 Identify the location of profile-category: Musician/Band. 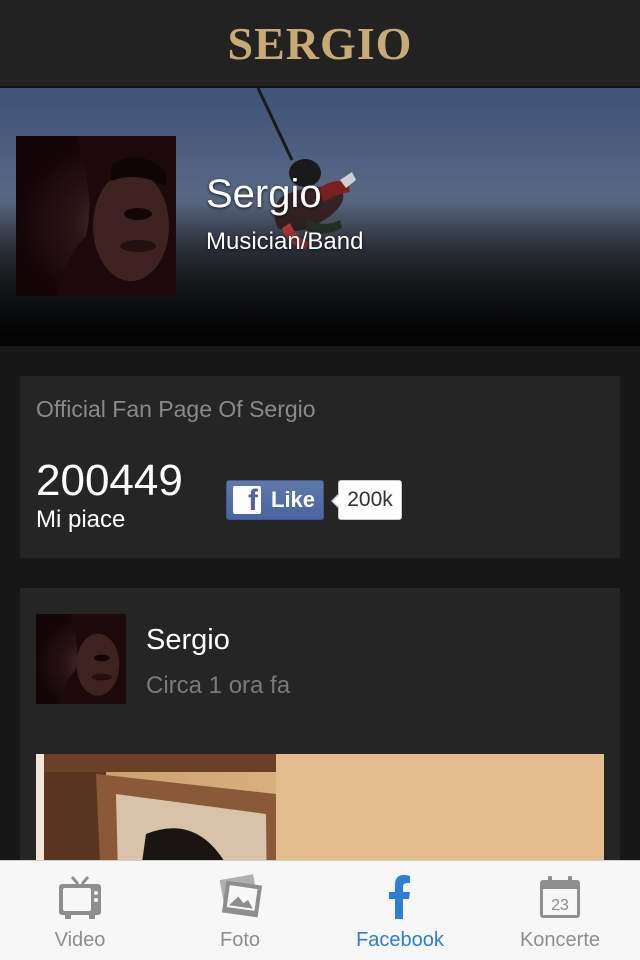
(285, 241).